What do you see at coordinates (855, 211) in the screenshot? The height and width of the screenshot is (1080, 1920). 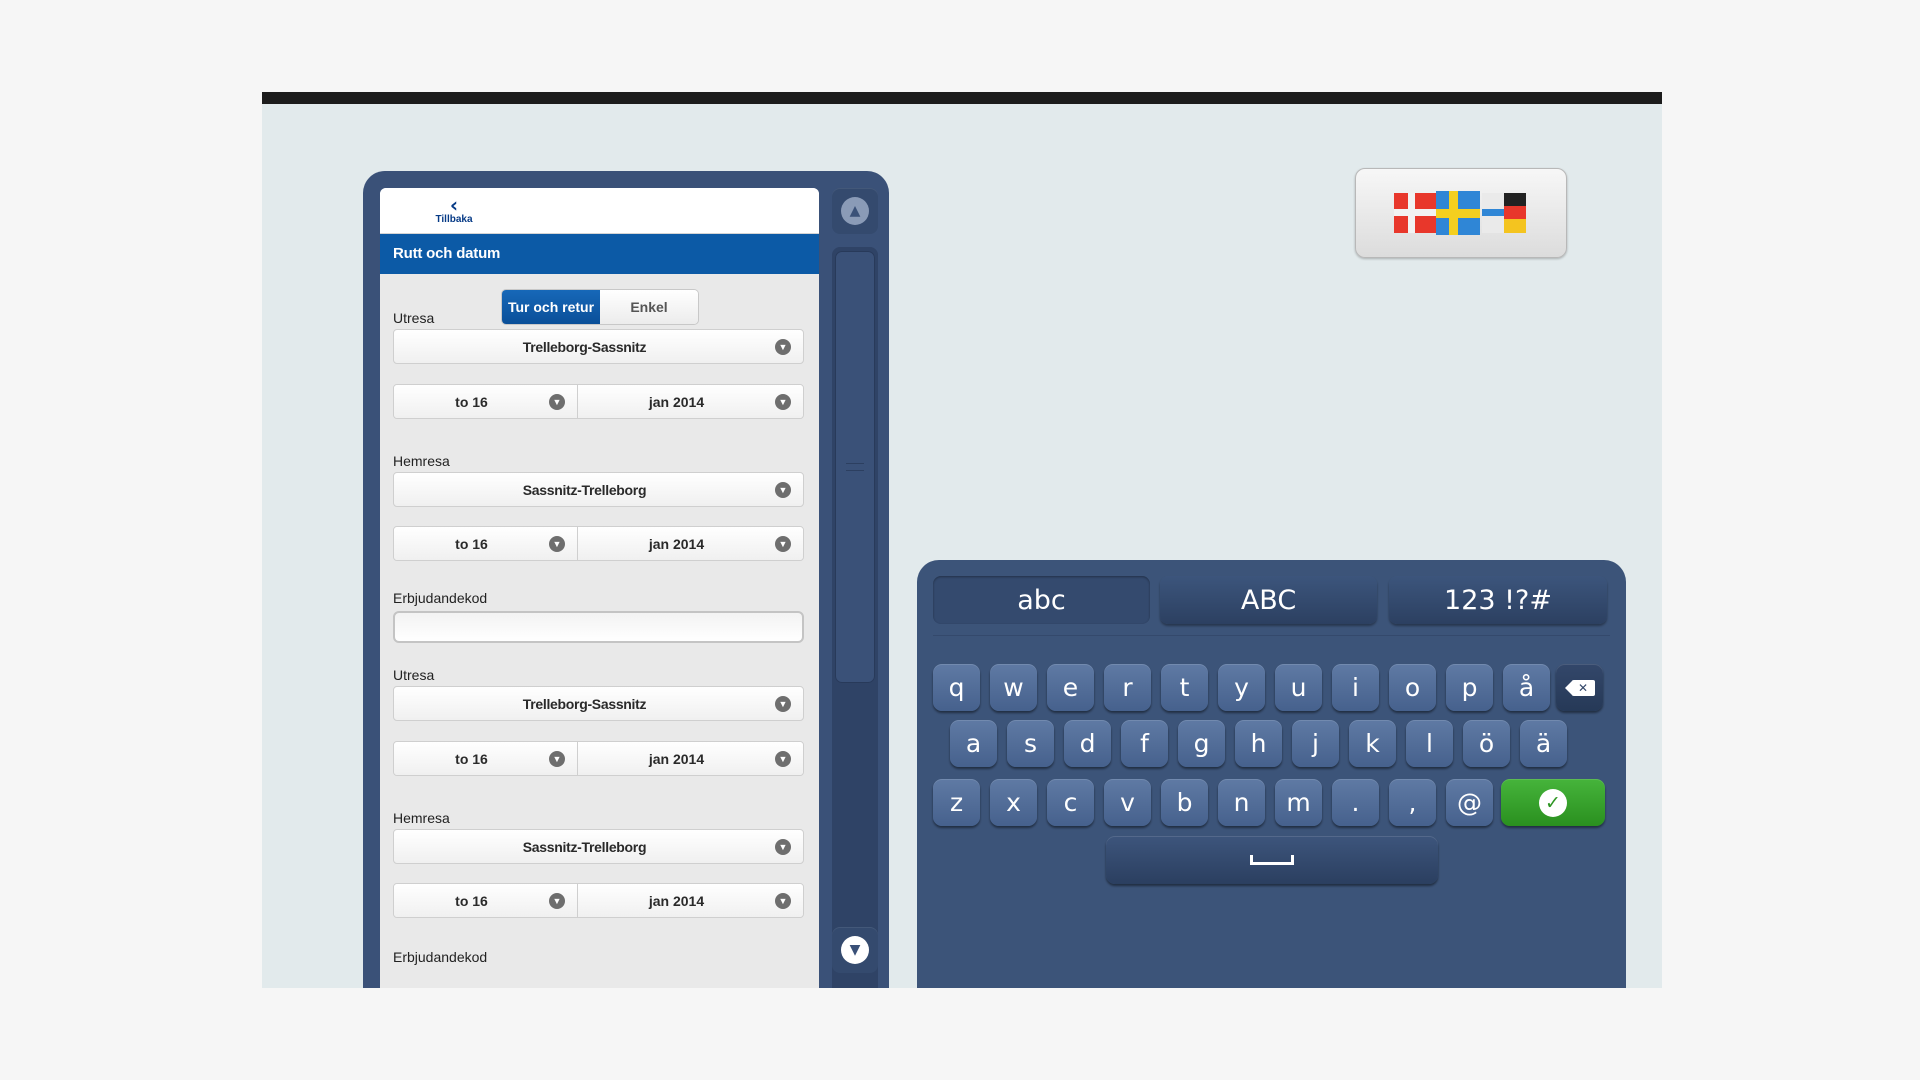 I see `scroll-up-button: ▲` at bounding box center [855, 211].